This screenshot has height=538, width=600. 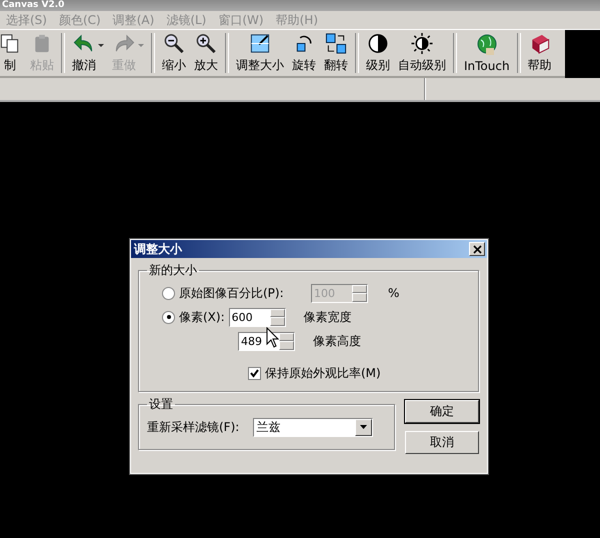 I want to click on width-field: 600, so click(x=257, y=317).